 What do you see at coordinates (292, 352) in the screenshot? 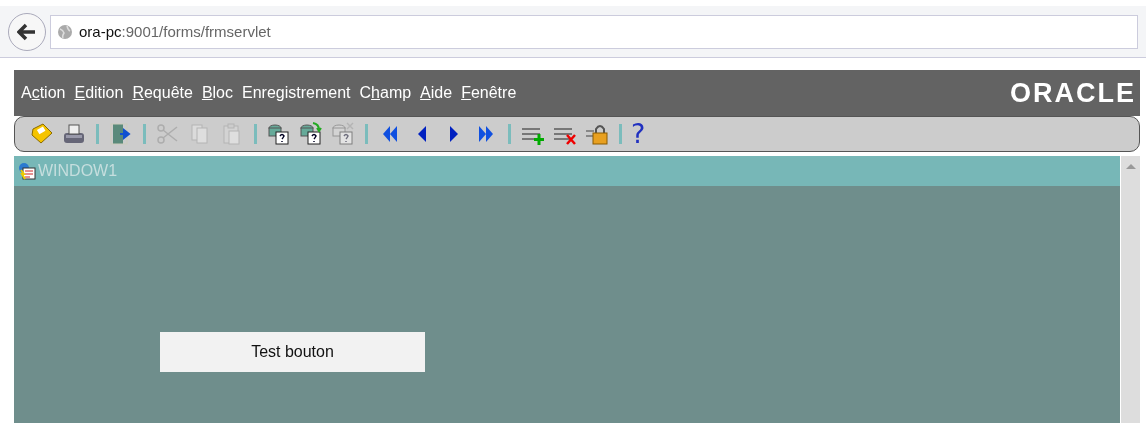
I see `test-button: Test bouton` at bounding box center [292, 352].